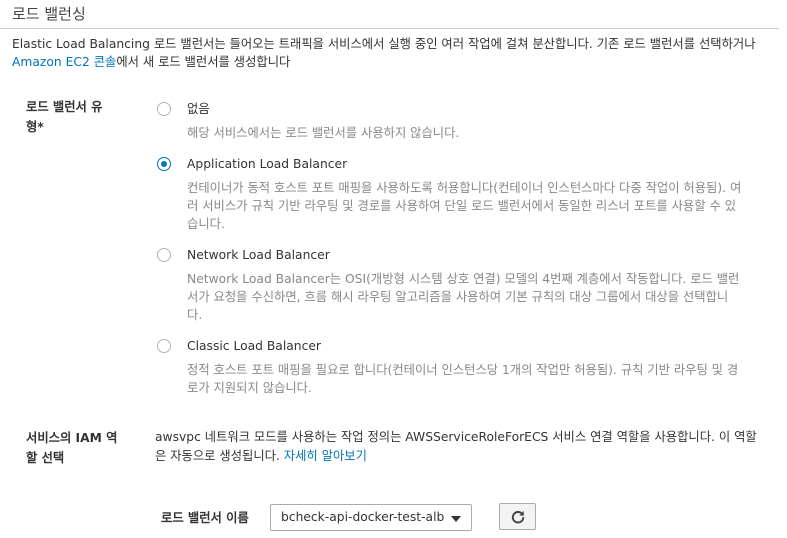 The image size is (787, 538). Describe the element at coordinates (389, 28) in the screenshot. I see `section-divider` at that location.